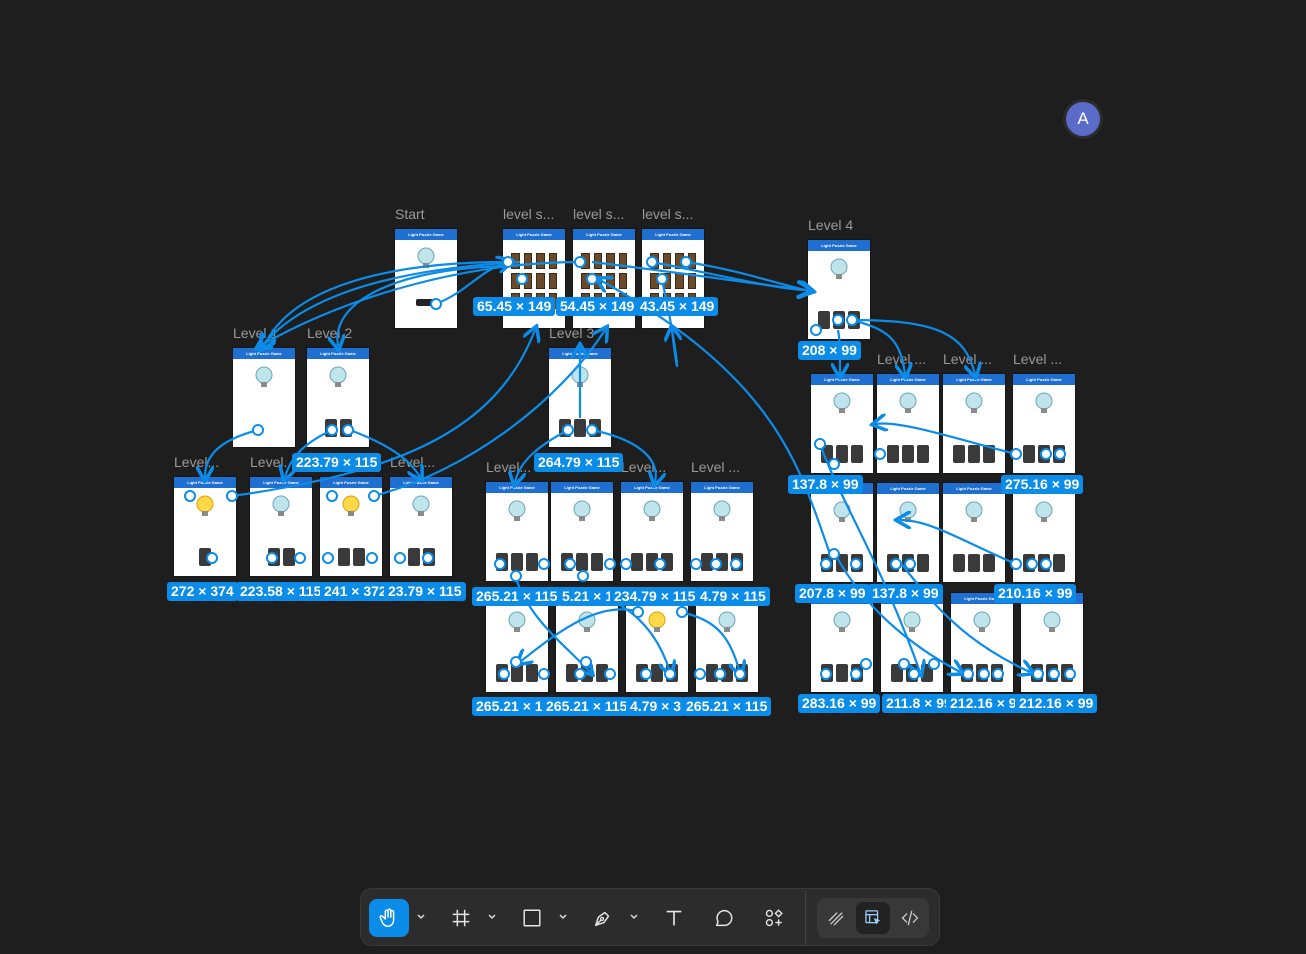 Image resolution: width=1306 pixels, height=954 pixels. I want to click on rectangle-tool-button, so click(532, 918).